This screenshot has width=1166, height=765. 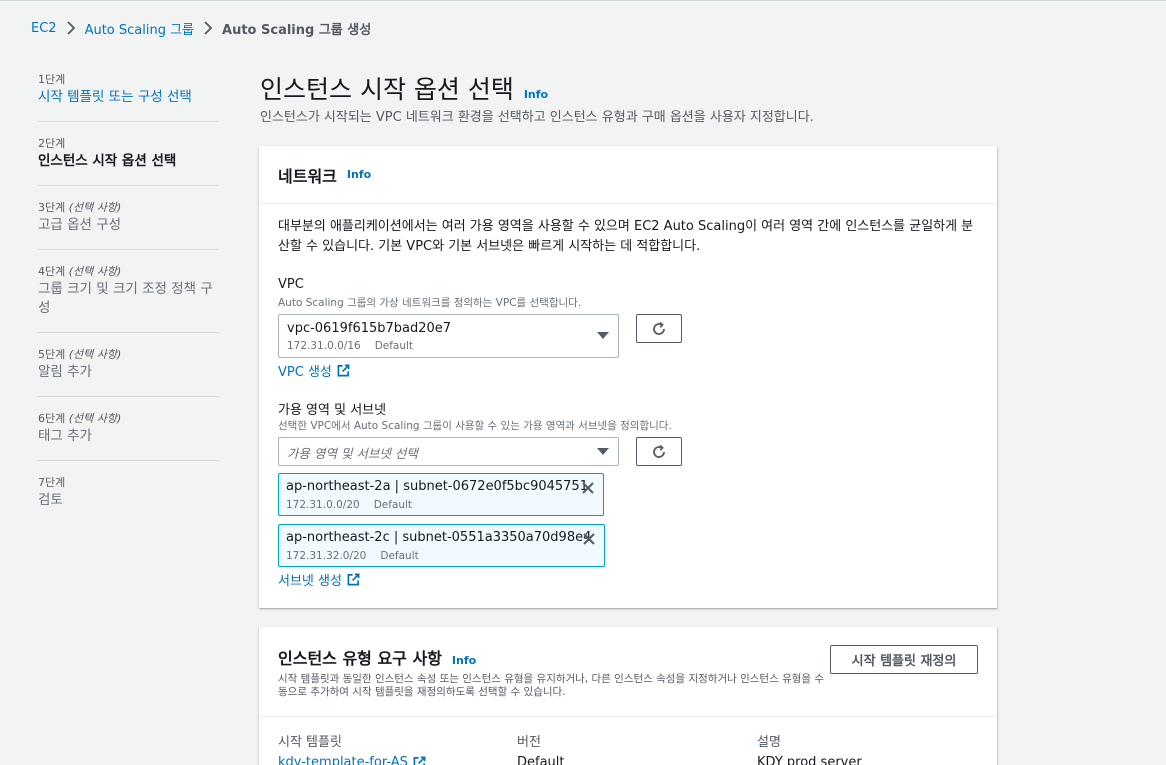 I want to click on step-label: 2단계, so click(x=52, y=143).